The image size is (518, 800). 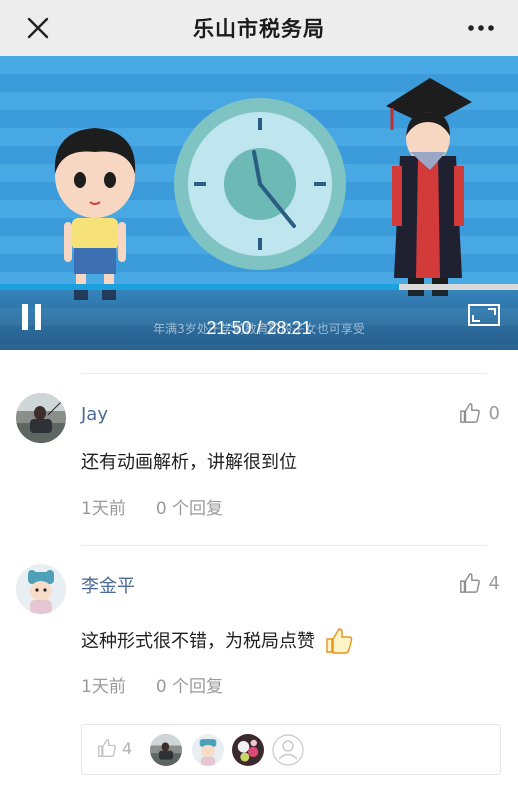 I want to click on fullscreen-icon, so click(x=484, y=315).